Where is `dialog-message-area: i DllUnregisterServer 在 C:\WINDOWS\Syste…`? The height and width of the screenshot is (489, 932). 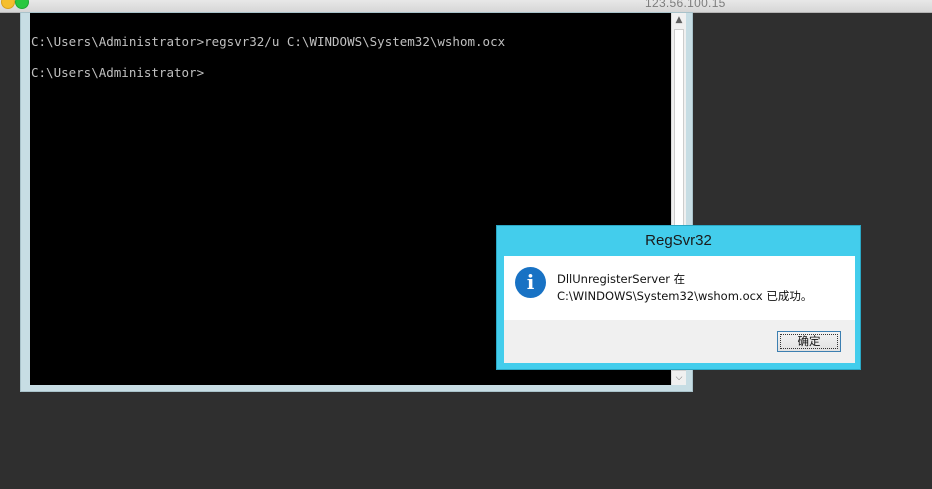 dialog-message-area: i DllUnregisterServer 在 C:\WINDOWS\Syste… is located at coordinates (679, 288).